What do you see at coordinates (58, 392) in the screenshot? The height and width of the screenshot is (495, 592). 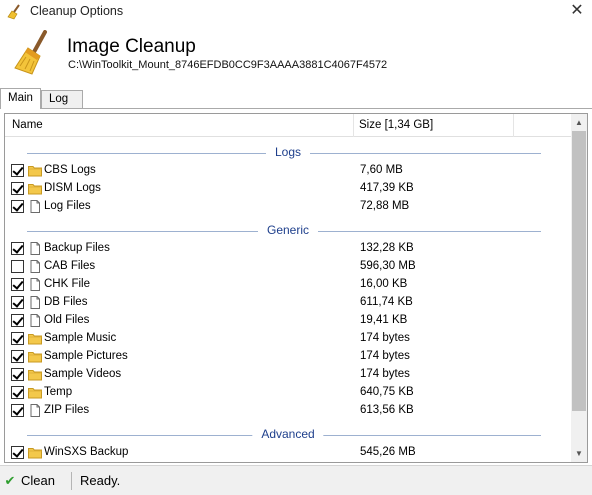 I see `item-name: Temp` at bounding box center [58, 392].